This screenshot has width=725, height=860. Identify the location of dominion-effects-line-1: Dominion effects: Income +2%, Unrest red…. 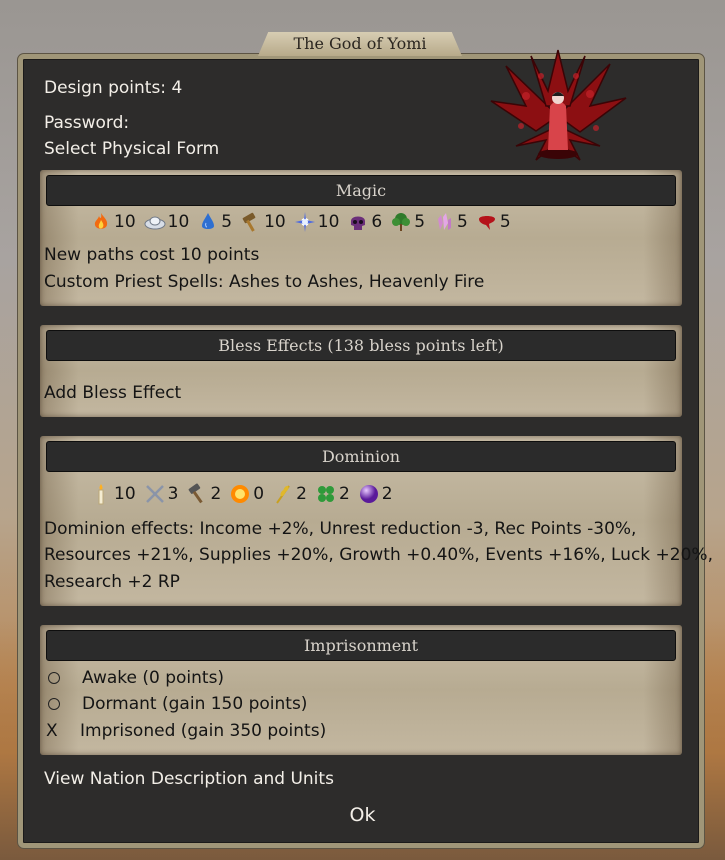
(340, 529).